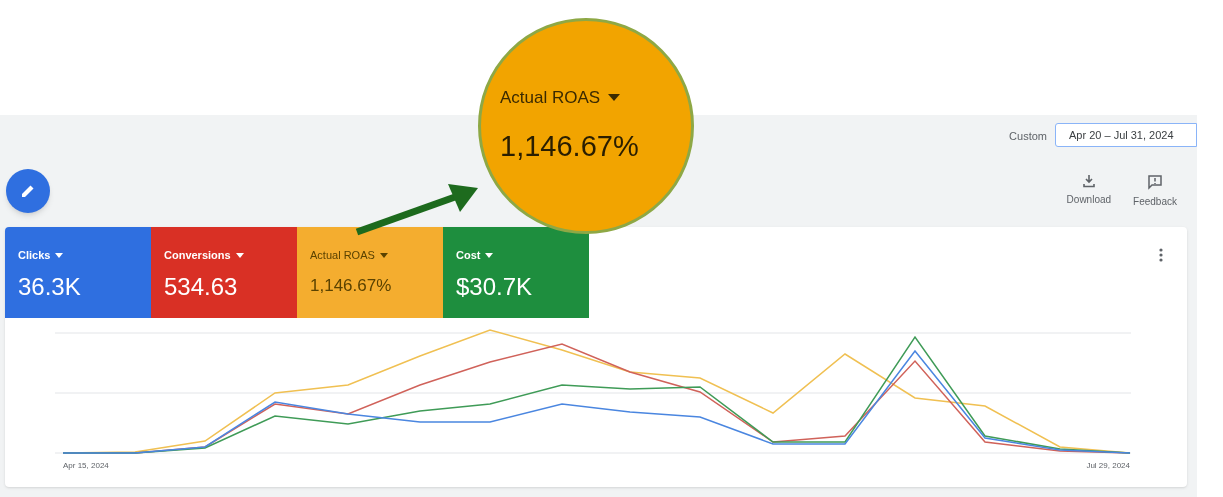  Describe the element at coordinates (1161, 255) in the screenshot. I see `more-options-icon` at that location.